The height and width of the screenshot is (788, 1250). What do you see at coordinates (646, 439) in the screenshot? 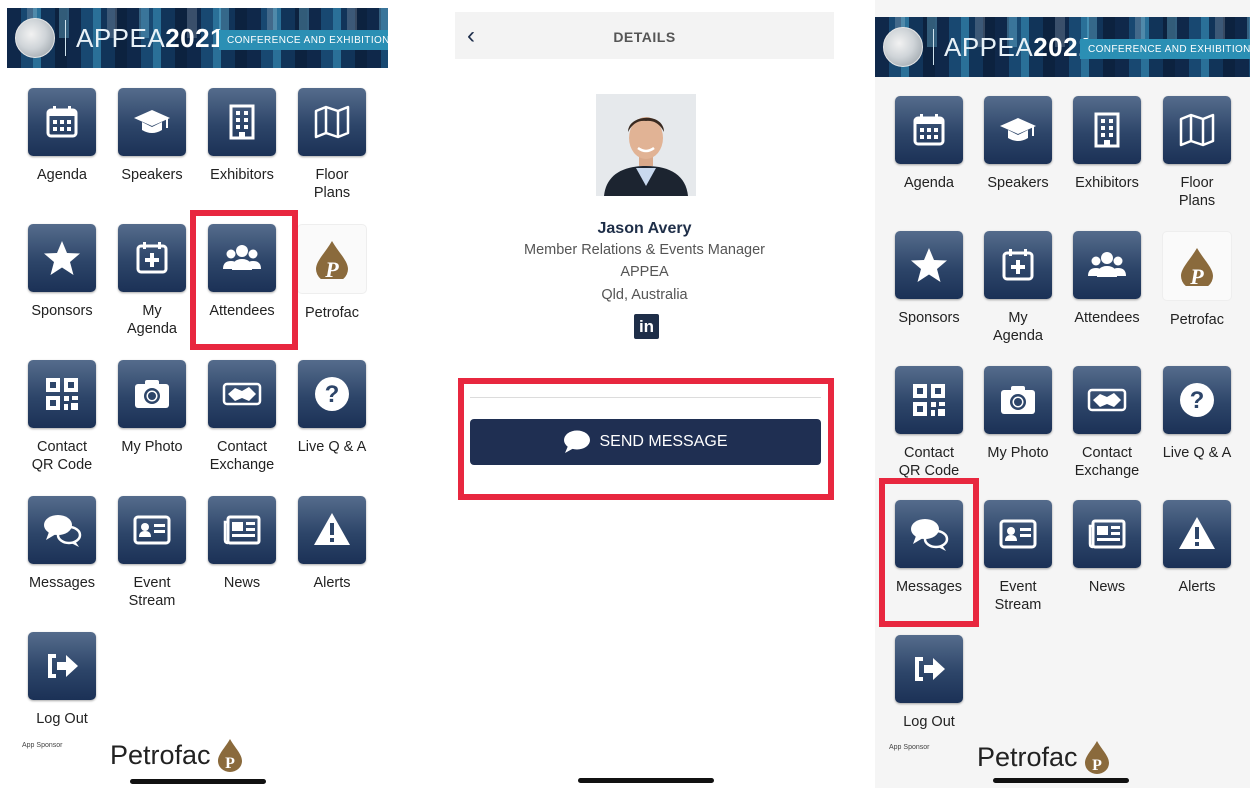
I see `highlight-send-message` at bounding box center [646, 439].